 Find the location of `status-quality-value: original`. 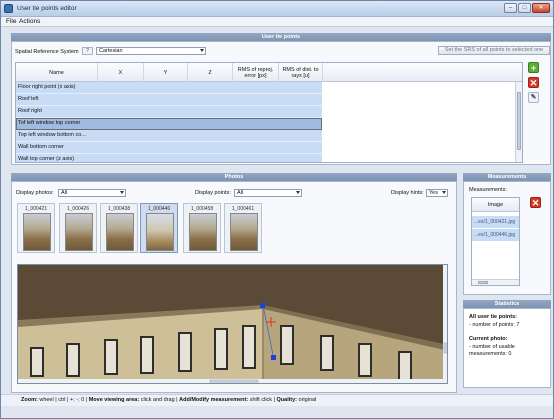

status-quality-value: original is located at coordinates (307, 400).